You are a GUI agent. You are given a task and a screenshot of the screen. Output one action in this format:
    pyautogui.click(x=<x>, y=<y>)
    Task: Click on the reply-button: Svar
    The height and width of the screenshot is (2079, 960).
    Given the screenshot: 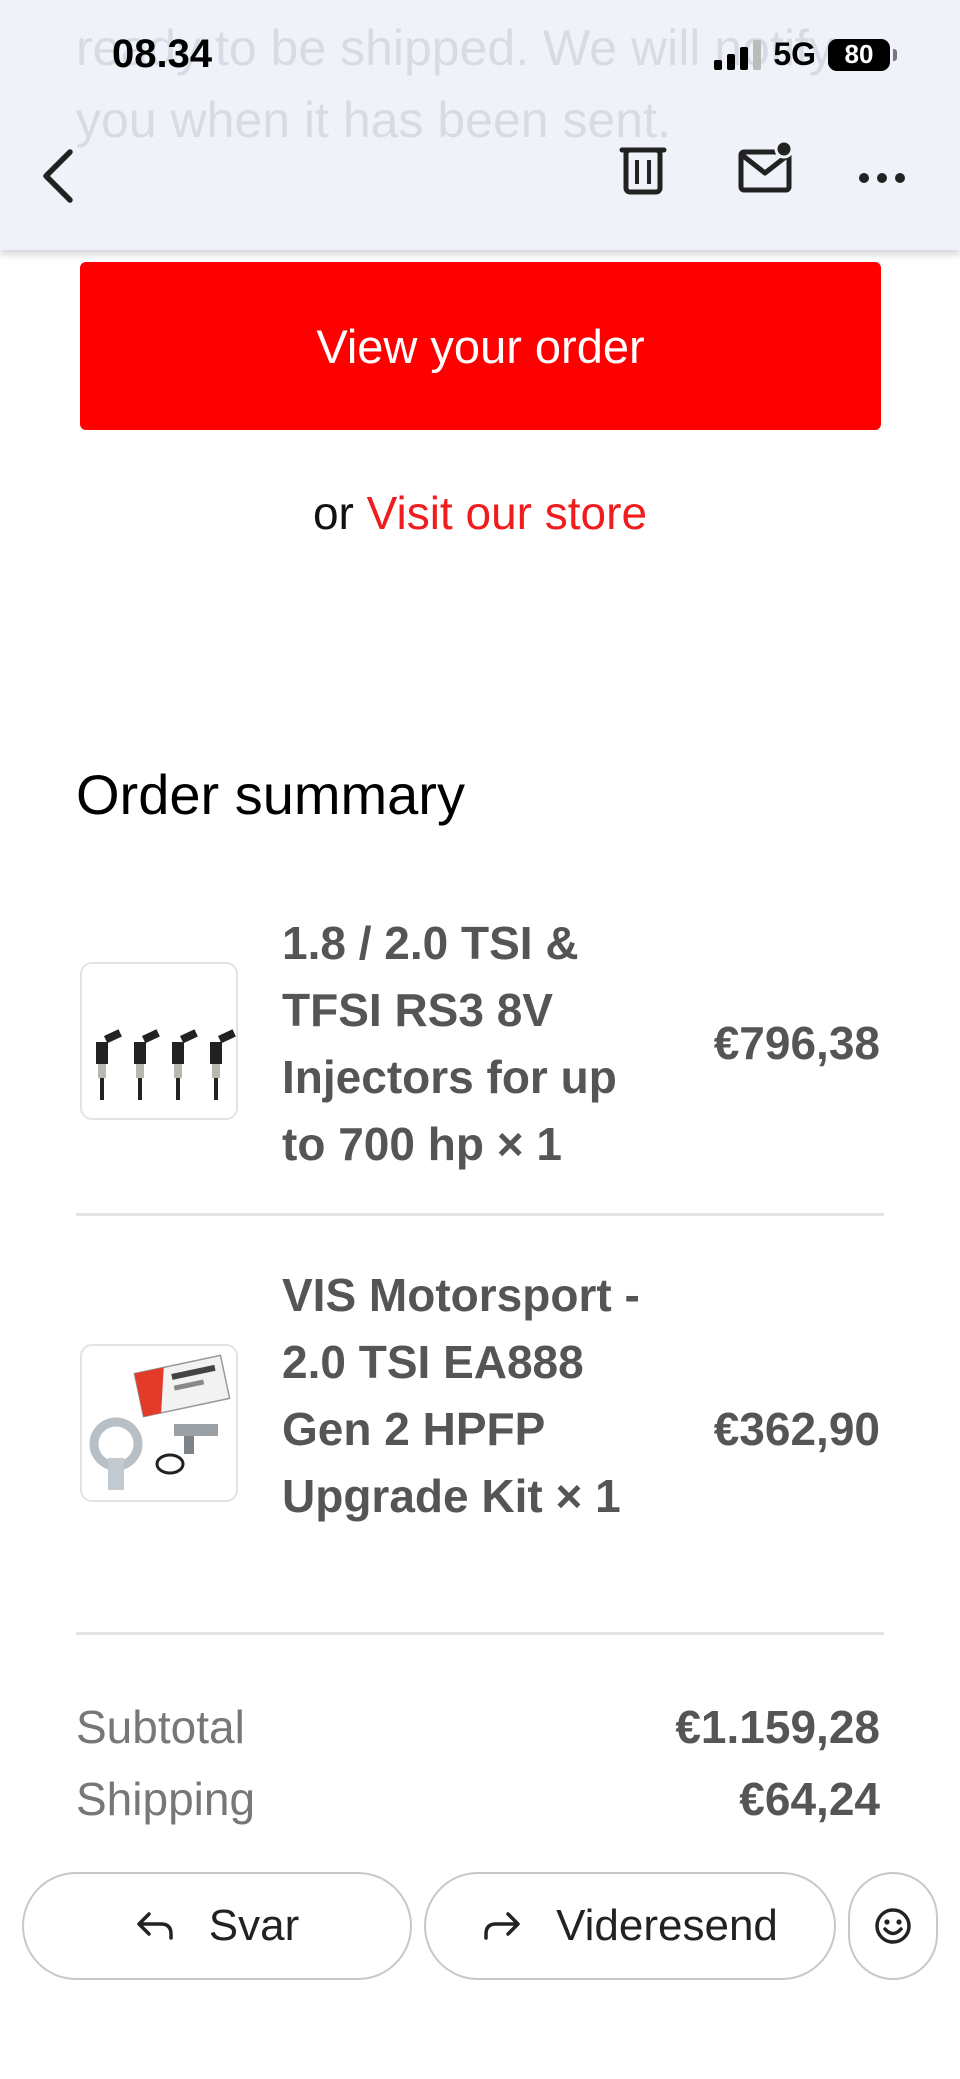 What is the action you would take?
    pyautogui.click(x=217, y=1926)
    